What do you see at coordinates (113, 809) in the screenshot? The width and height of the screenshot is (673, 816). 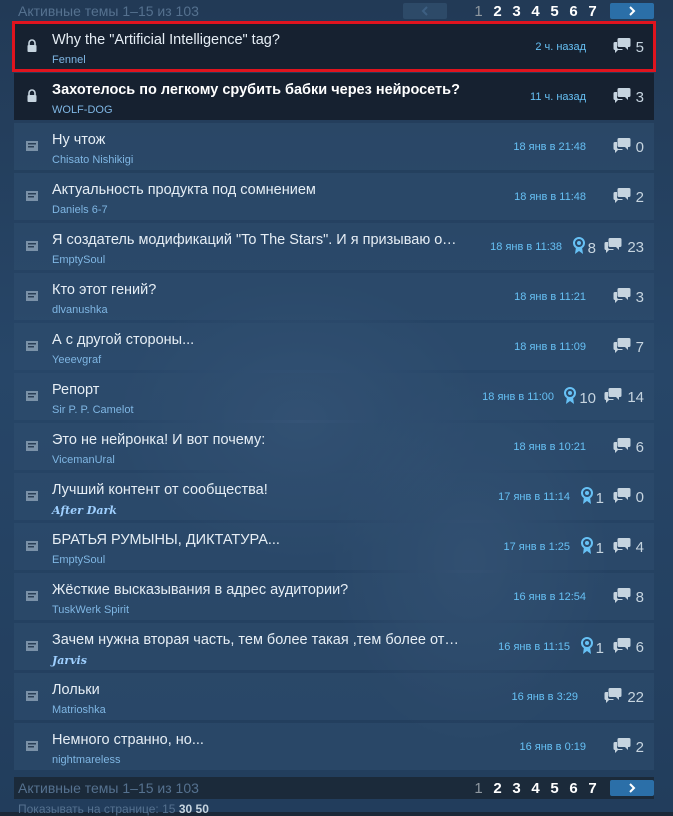 I see `per-page-selector: Показывать на странице: 15 30 50` at bounding box center [113, 809].